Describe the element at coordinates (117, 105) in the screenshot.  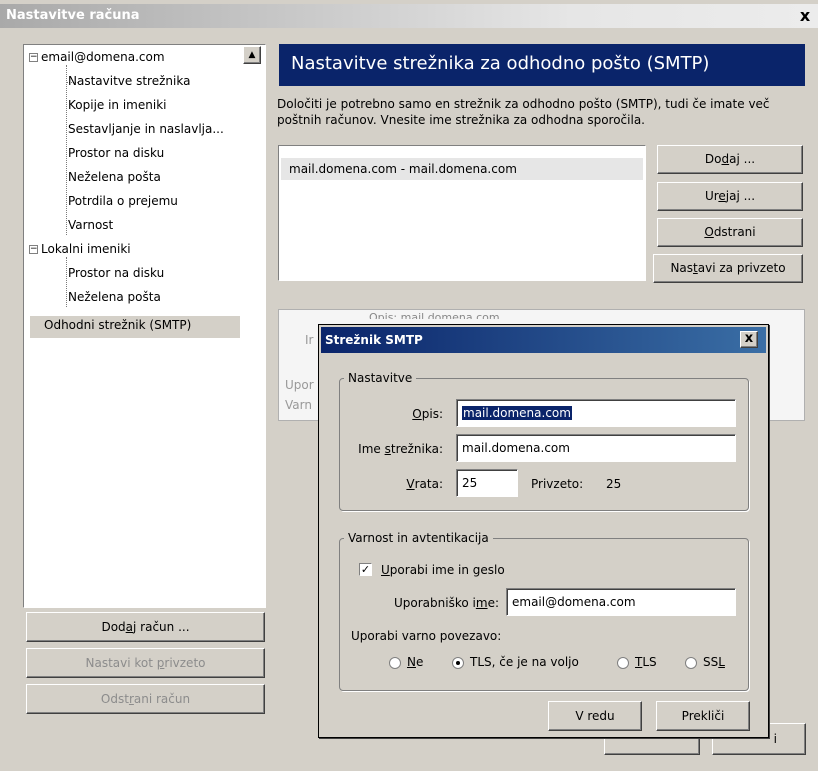
I see `tree-item-copies-folders: Kopije in imeniki` at that location.